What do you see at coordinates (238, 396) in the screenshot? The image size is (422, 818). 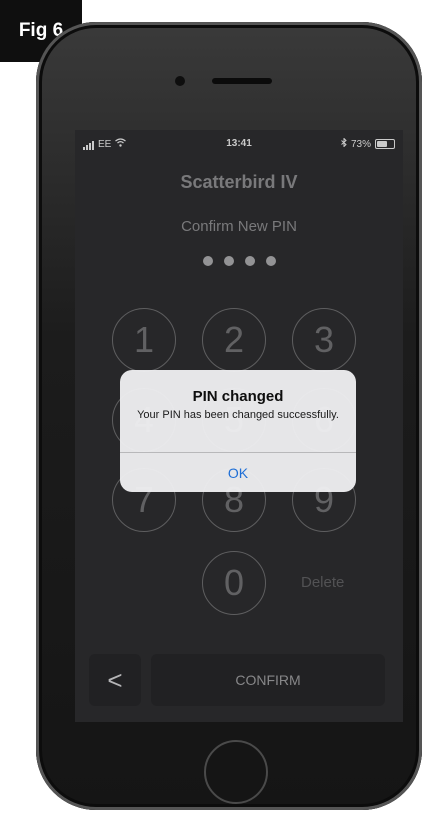 I see `alert-title: PIN changed` at bounding box center [238, 396].